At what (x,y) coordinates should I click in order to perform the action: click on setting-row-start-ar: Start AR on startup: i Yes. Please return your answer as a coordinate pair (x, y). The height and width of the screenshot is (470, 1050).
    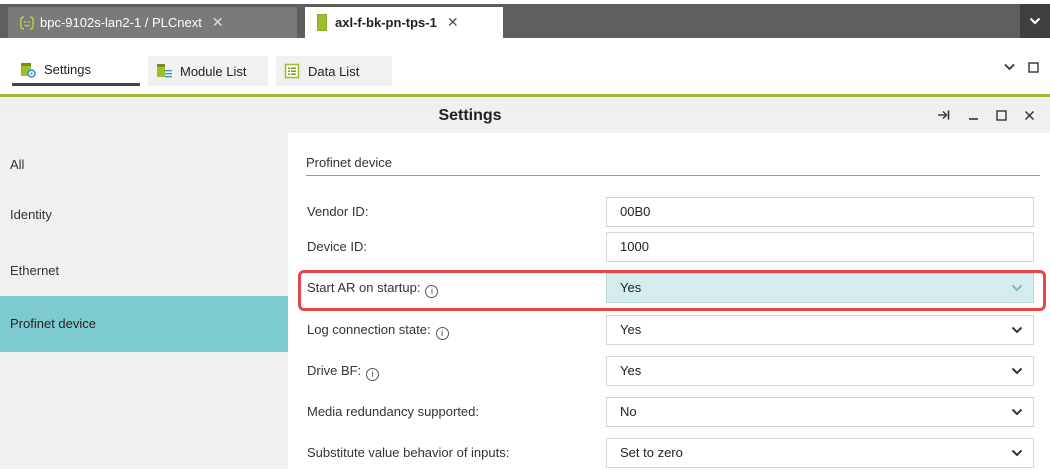
    Looking at the image, I should click on (669, 288).